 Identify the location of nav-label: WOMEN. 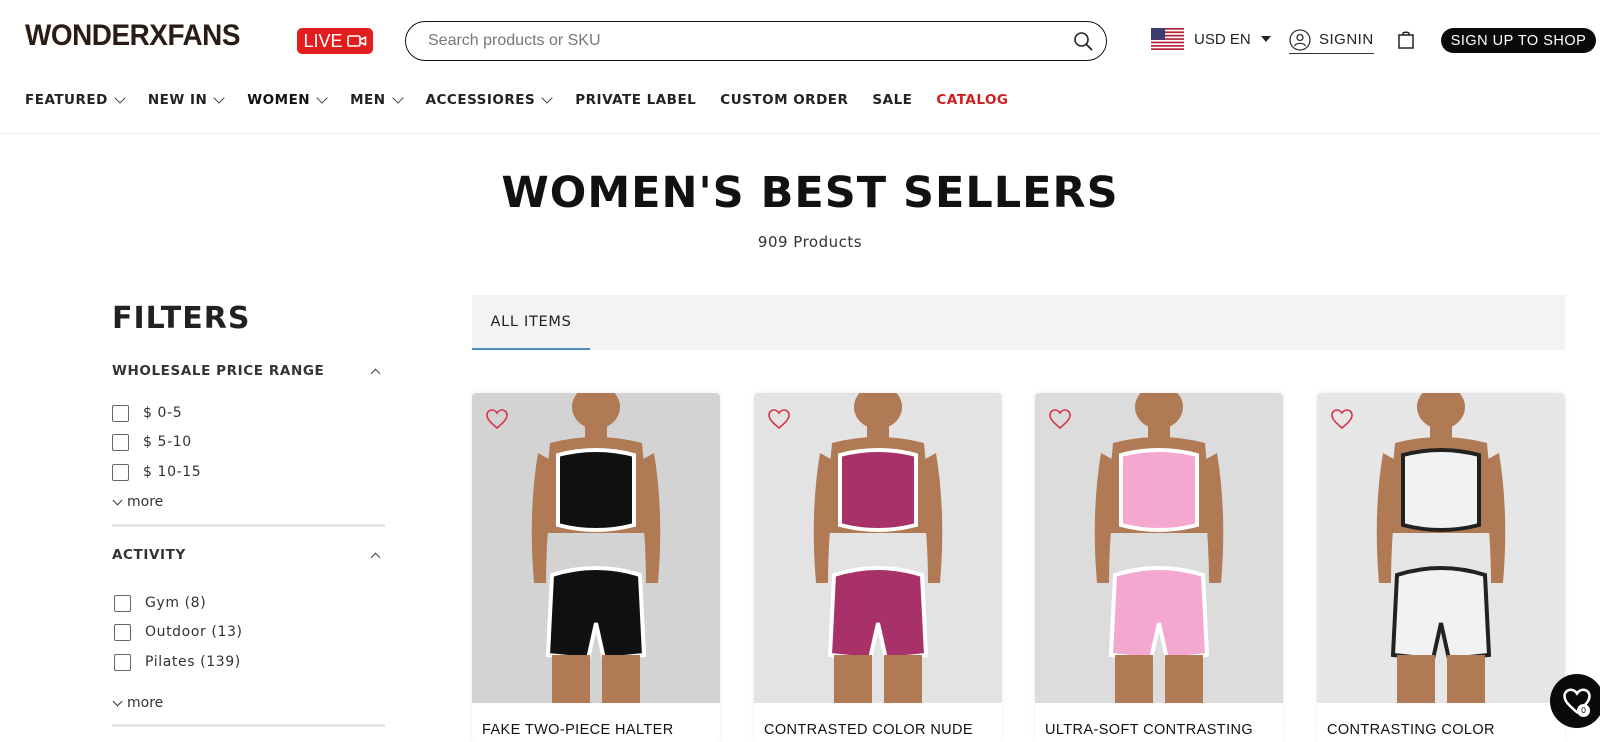
(279, 100).